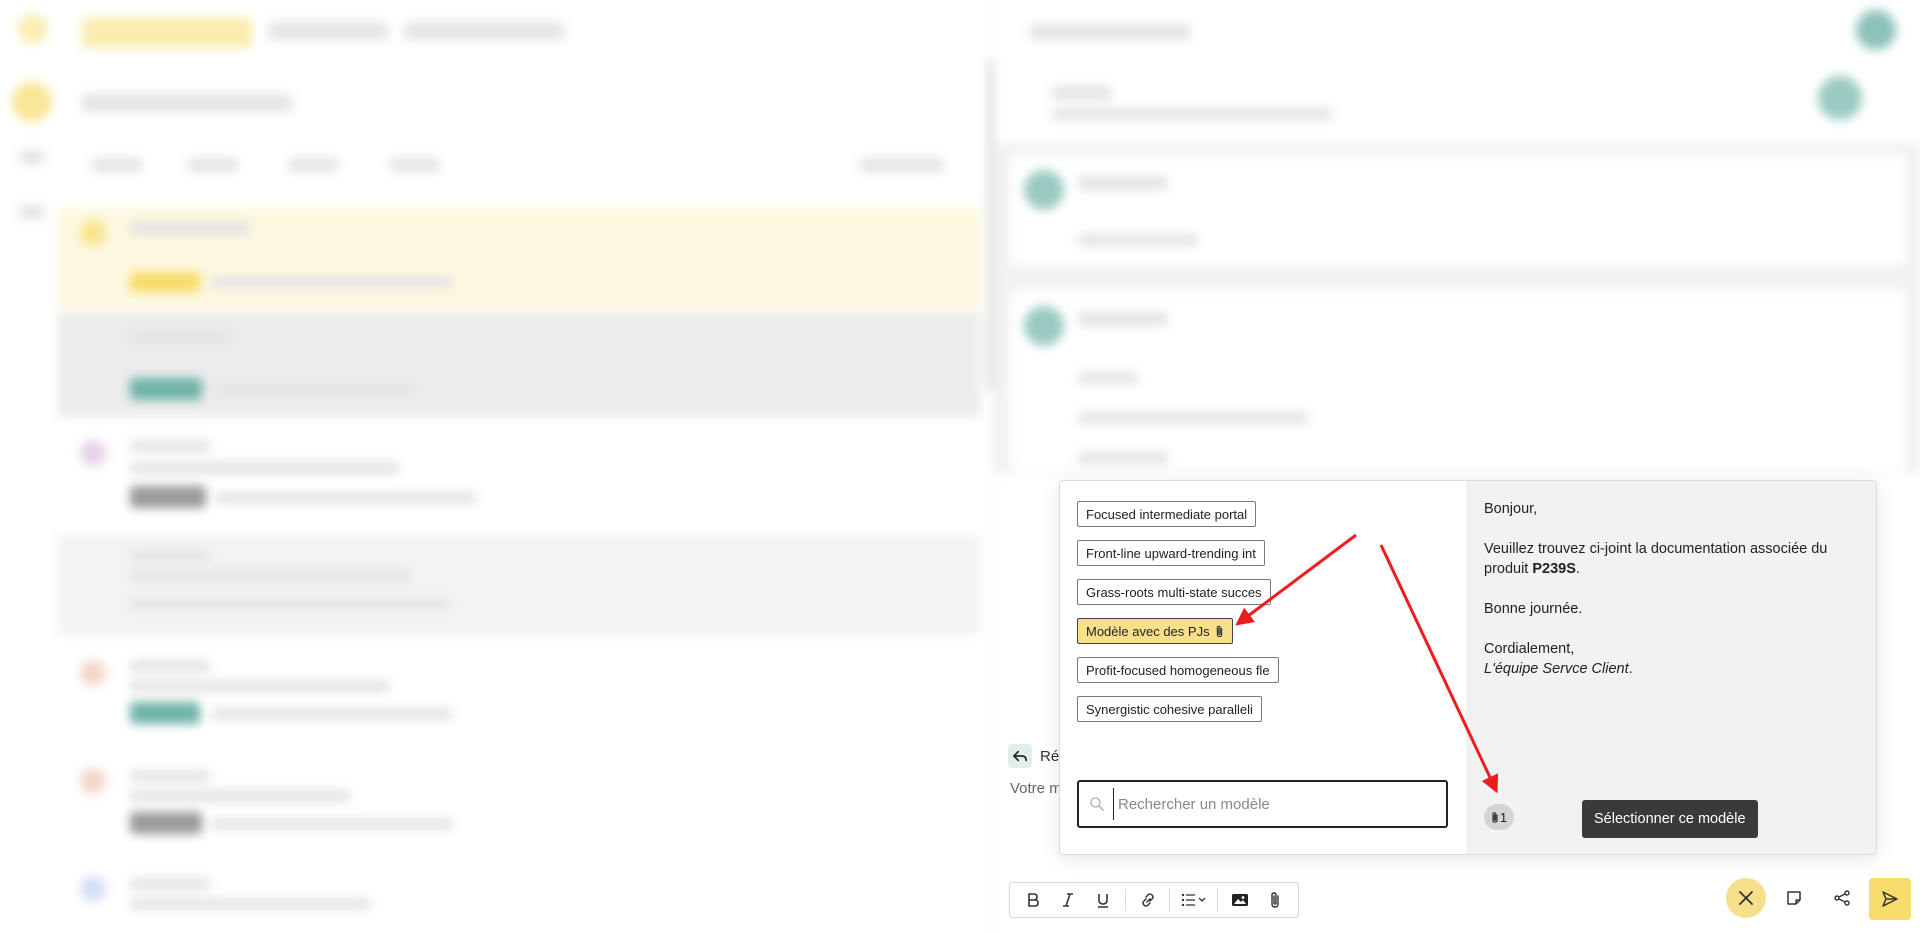 The width and height of the screenshot is (1920, 934). I want to click on template-item-label: Synergistic cohesive paralleli, so click(1169, 709).